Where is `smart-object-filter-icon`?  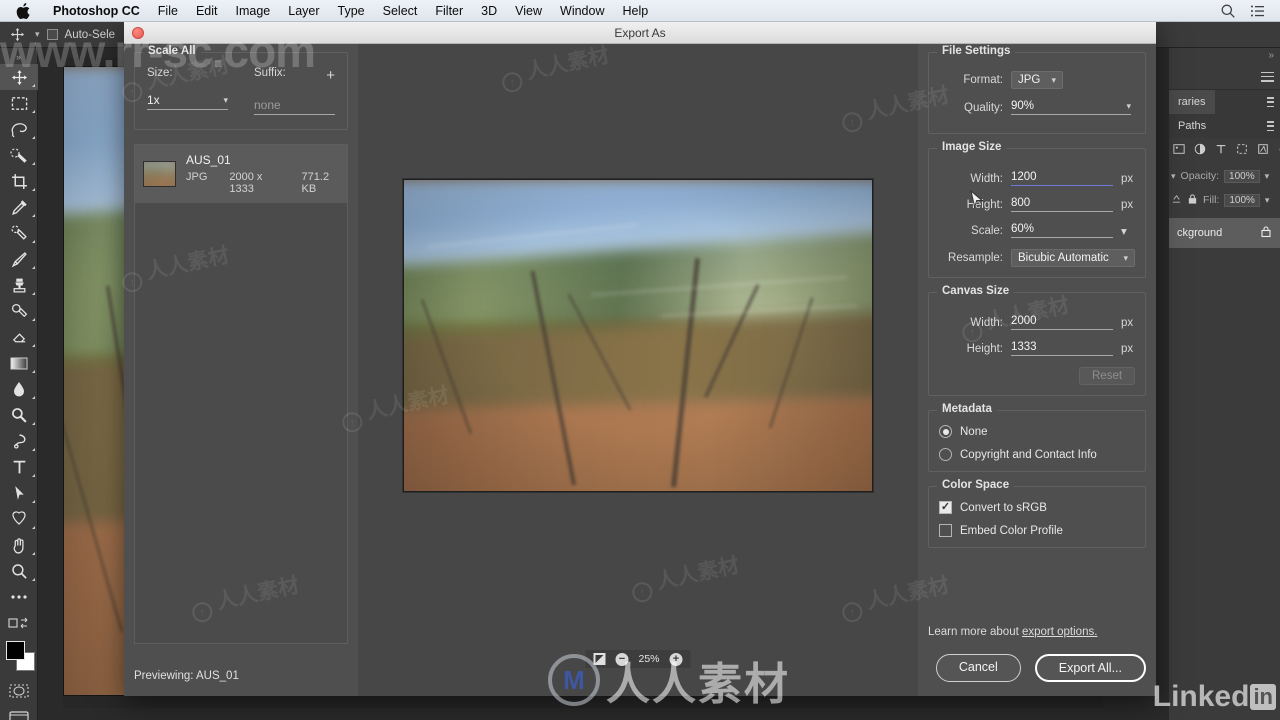
smart-object-filter-icon is located at coordinates (1263, 151).